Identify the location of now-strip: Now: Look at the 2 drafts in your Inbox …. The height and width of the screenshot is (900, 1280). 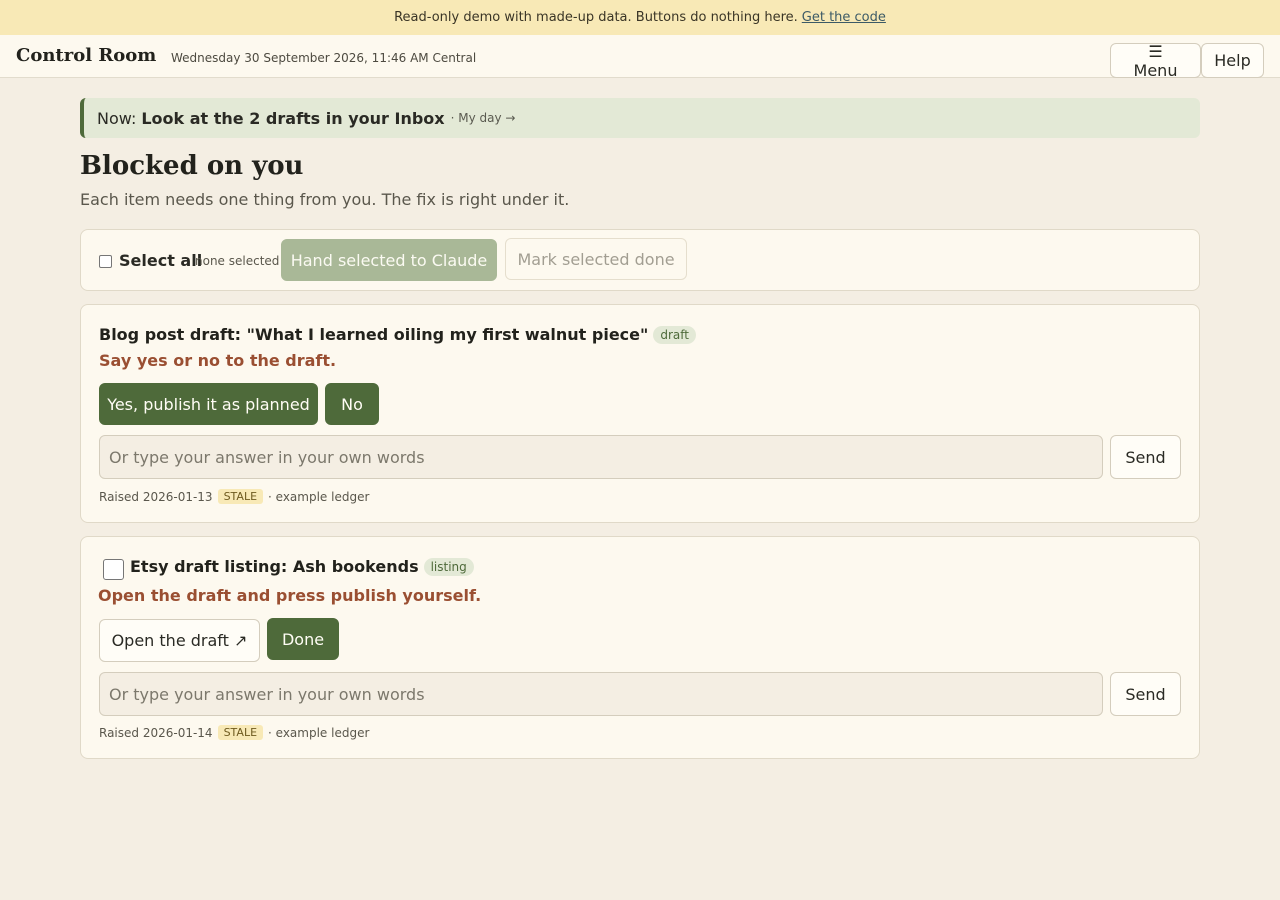
(640, 118).